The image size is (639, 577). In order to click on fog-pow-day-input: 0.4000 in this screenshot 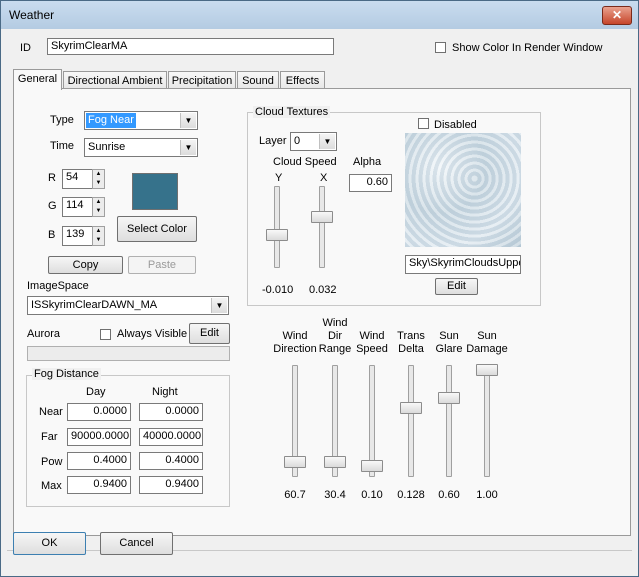, I will do `click(99, 461)`.